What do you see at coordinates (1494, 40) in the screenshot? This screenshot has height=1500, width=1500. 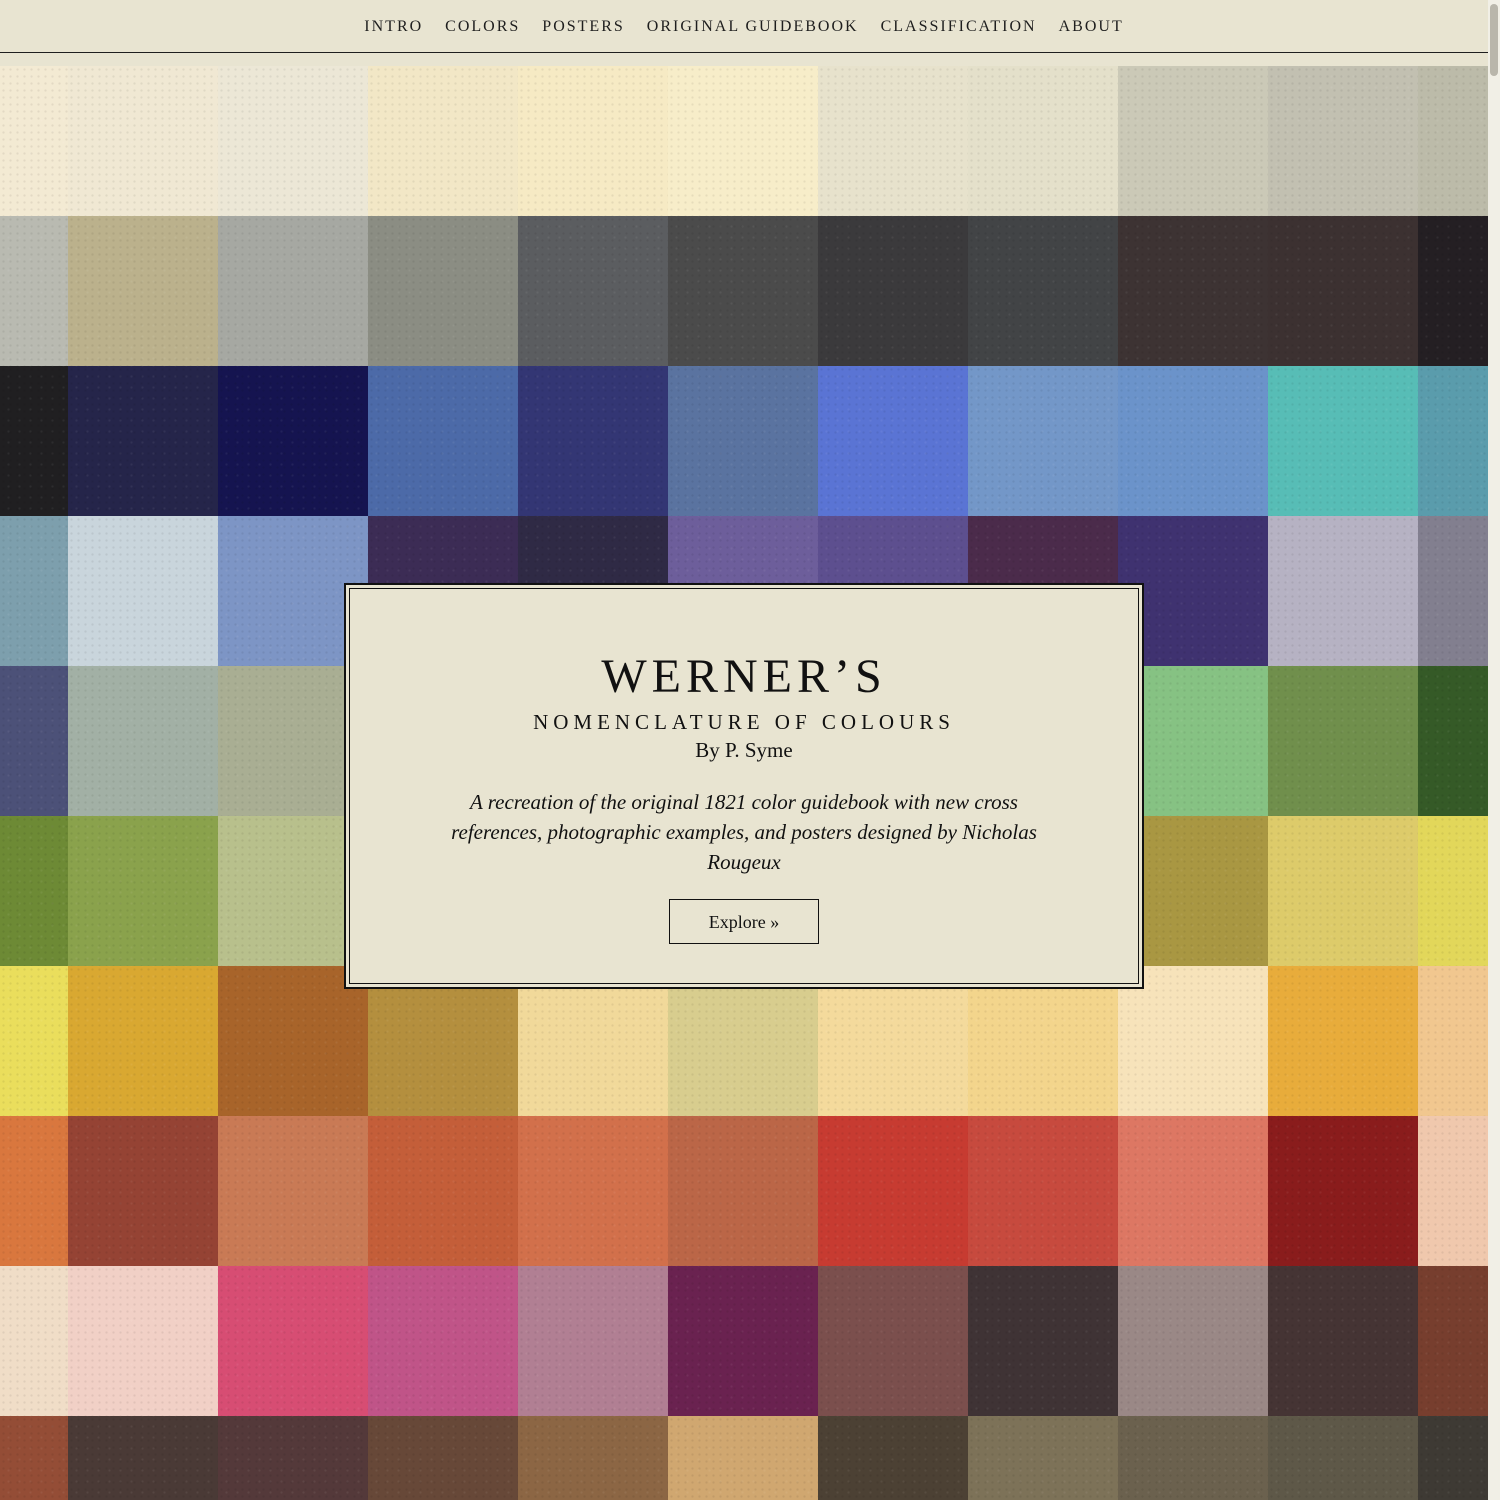 I see `scrollbar-thumb` at bounding box center [1494, 40].